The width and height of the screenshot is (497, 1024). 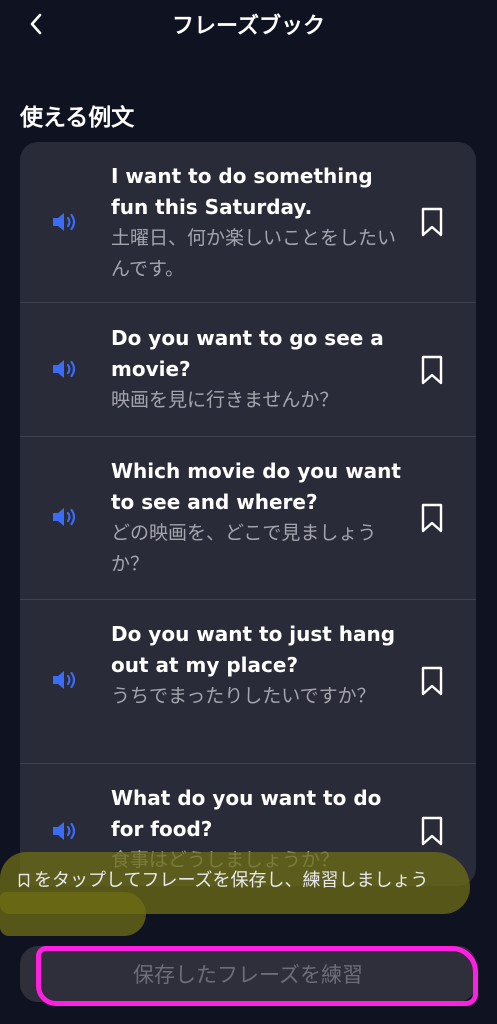 What do you see at coordinates (244, 548) in the screenshot?
I see `phrase-japanese: どの映画を、どこで見ましょうか？` at bounding box center [244, 548].